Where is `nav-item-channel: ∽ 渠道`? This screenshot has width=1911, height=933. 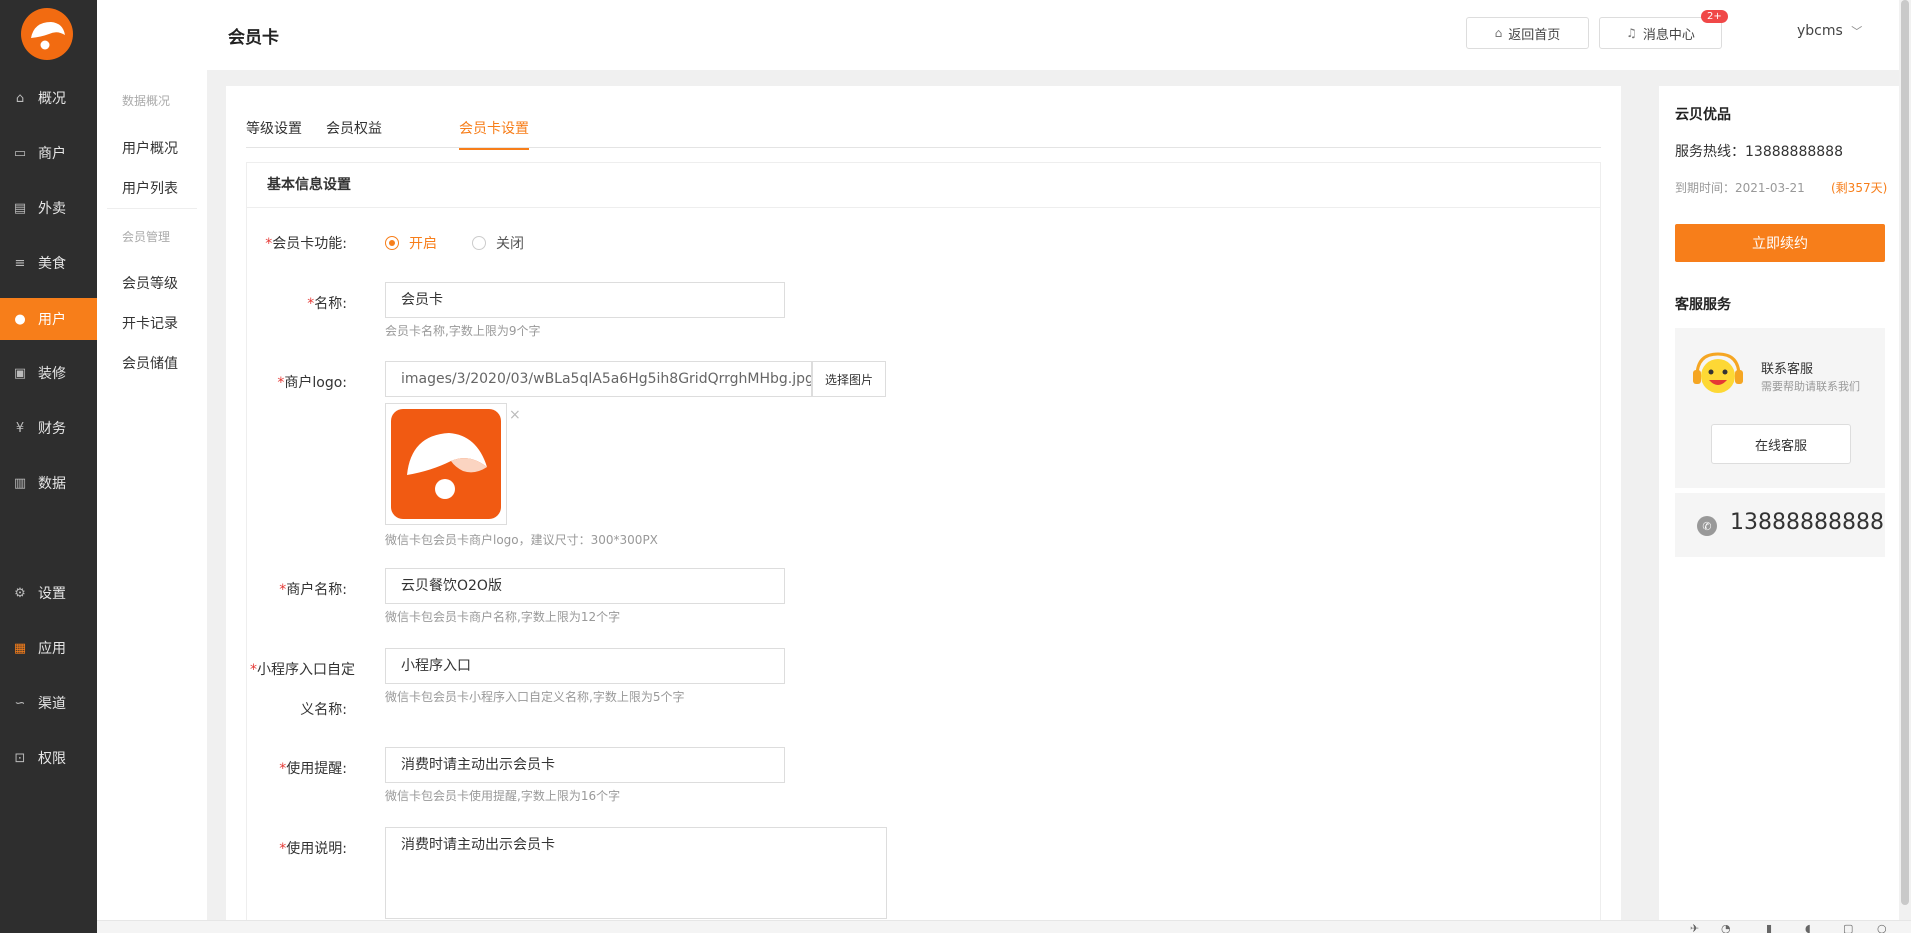 nav-item-channel: ∽ 渠道 is located at coordinates (48, 703).